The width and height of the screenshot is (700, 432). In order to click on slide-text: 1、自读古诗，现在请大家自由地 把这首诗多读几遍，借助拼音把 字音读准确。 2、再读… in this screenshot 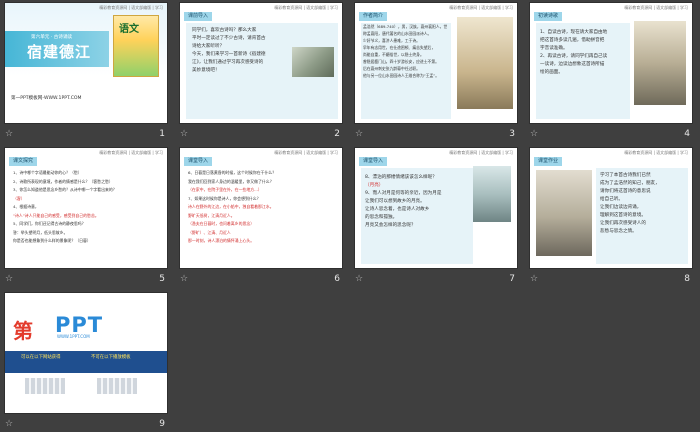, I will do `click(574, 52)`.